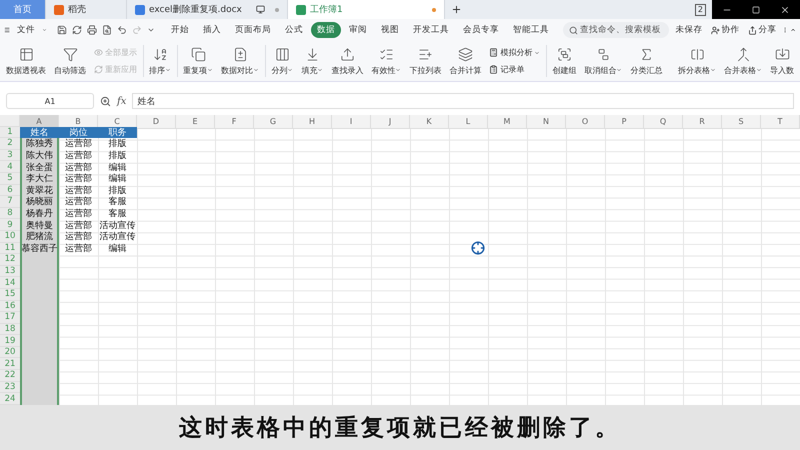 The height and width of the screenshot is (450, 800). What do you see at coordinates (10, 236) in the screenshot?
I see `row-number: 10` at bounding box center [10, 236].